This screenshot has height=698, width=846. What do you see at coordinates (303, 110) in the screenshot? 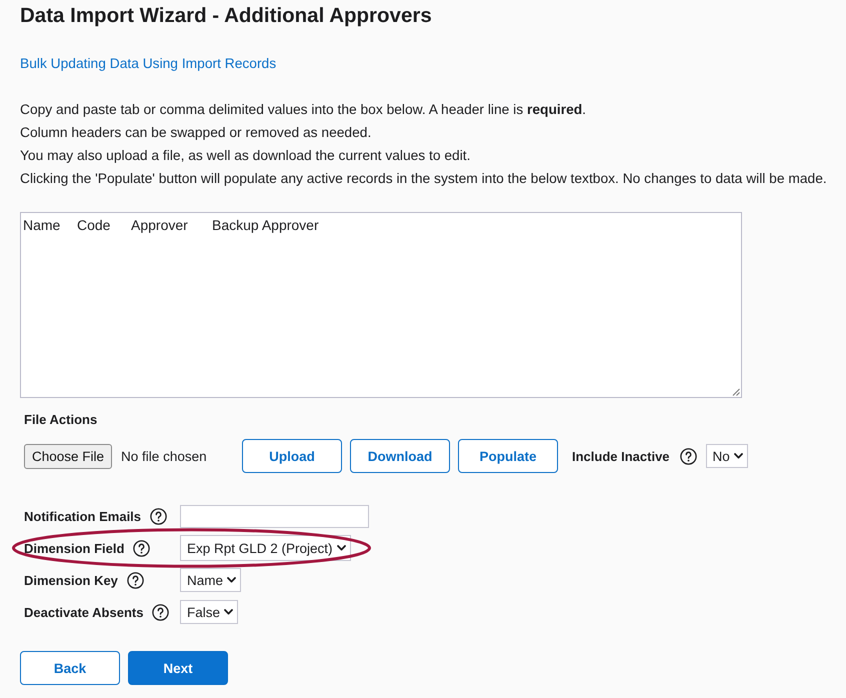
I see `instruction-text: Copy and paste tab or comma delimited values into the box below. A header line is required.` at bounding box center [303, 110].